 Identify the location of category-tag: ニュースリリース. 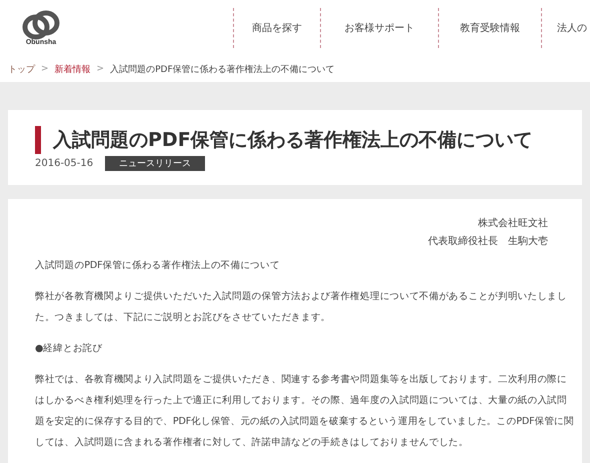
(155, 163).